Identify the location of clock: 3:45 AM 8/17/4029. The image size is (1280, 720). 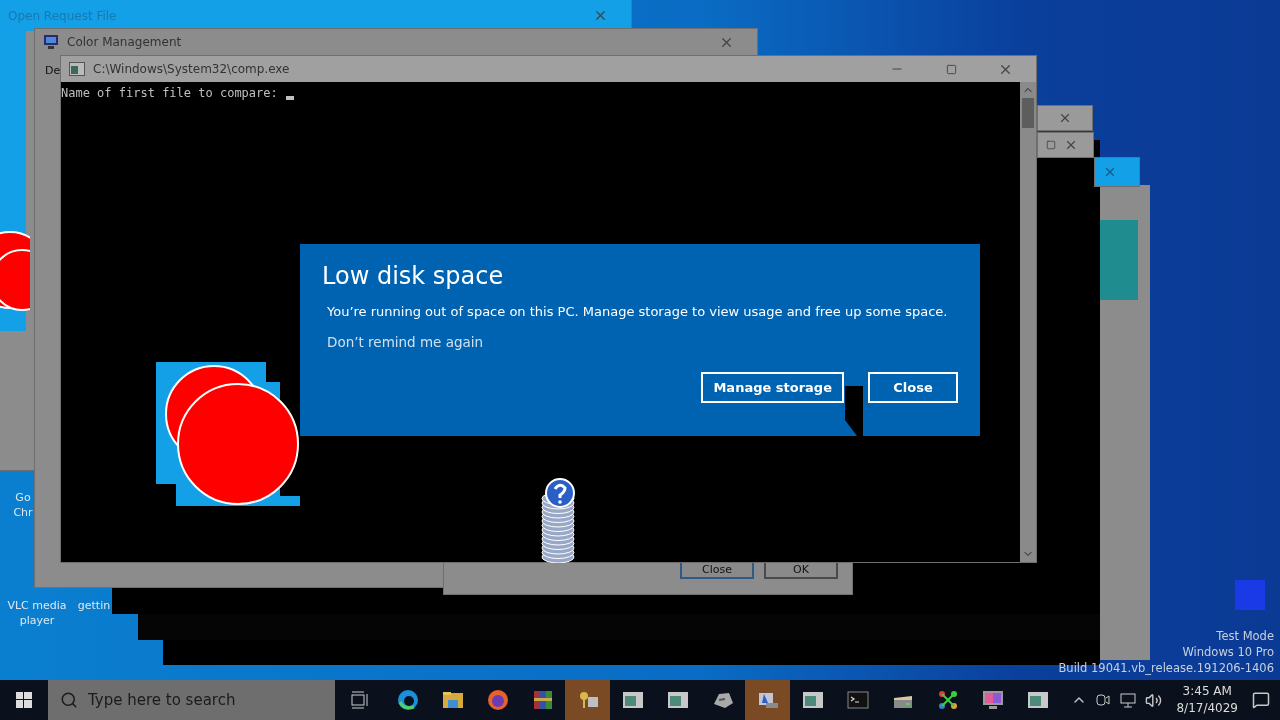
(1207, 700).